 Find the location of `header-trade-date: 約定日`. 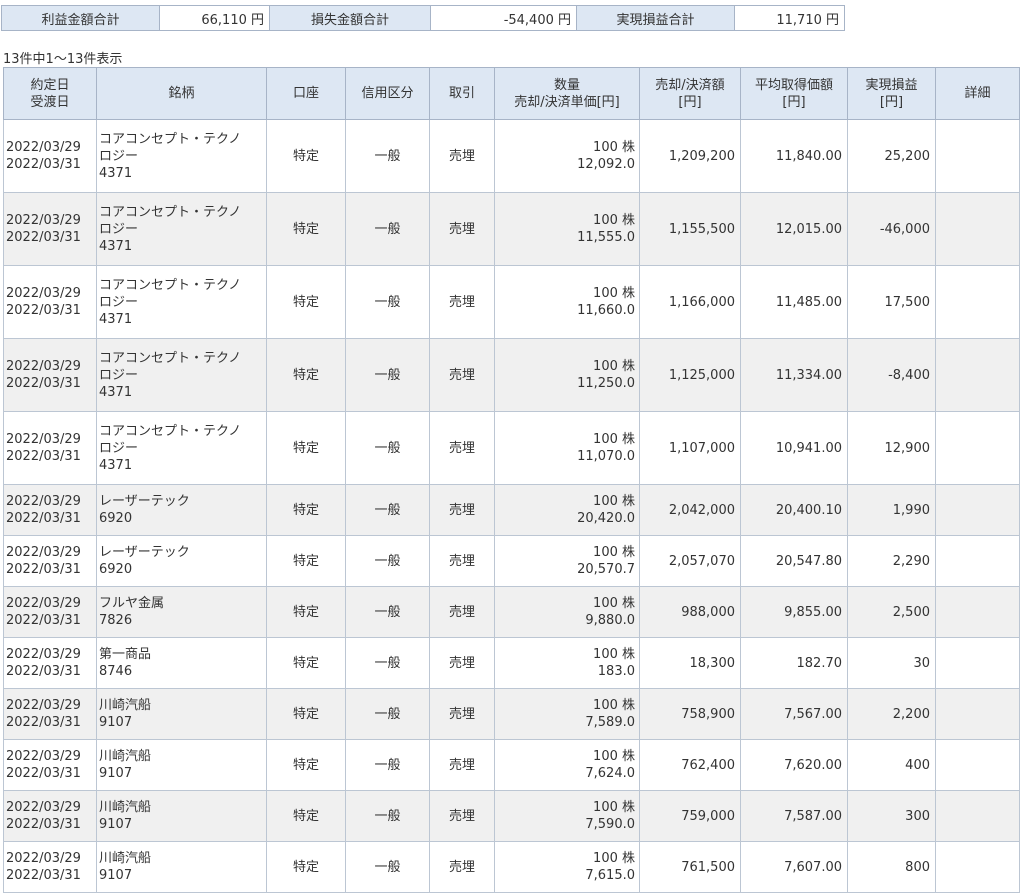

header-trade-date: 約定日 is located at coordinates (50, 85).